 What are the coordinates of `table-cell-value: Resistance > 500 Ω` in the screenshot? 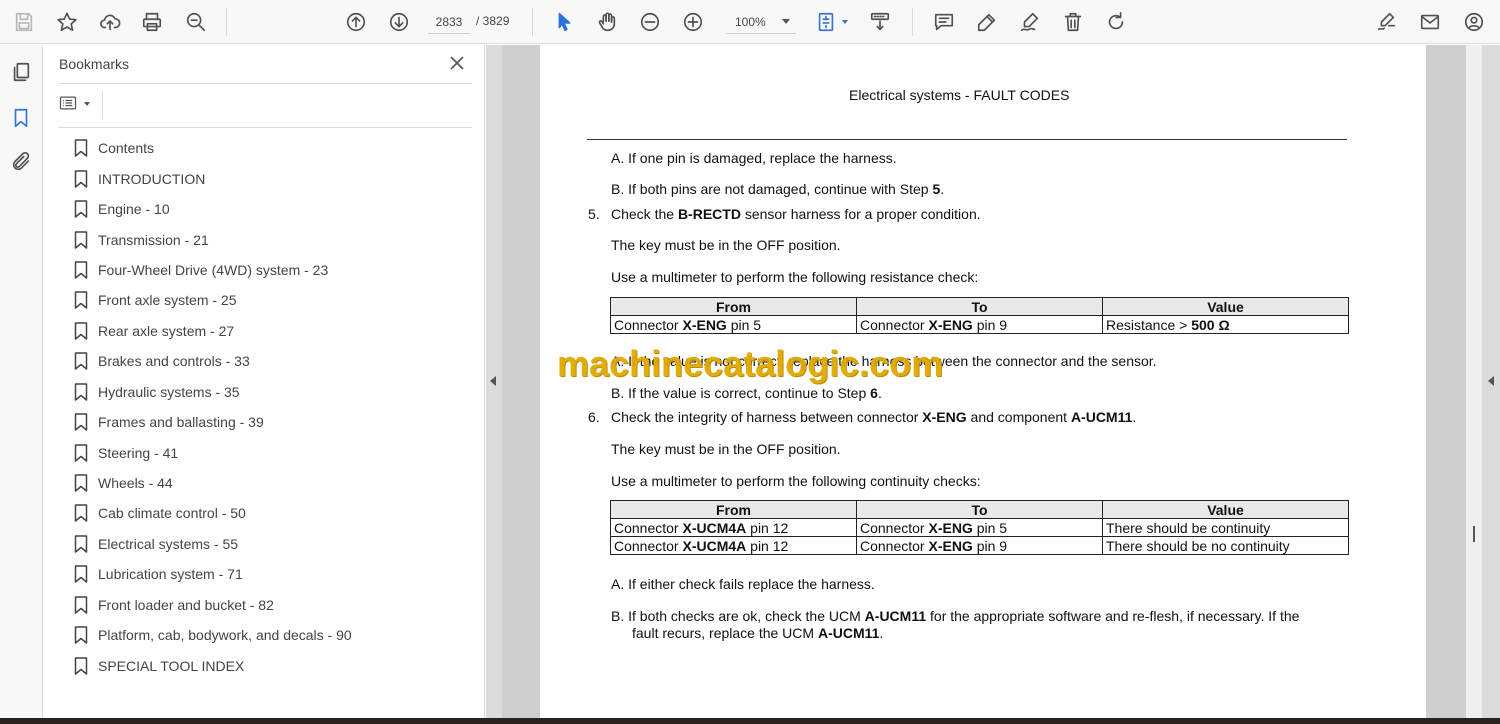 It's located at (1225, 324).